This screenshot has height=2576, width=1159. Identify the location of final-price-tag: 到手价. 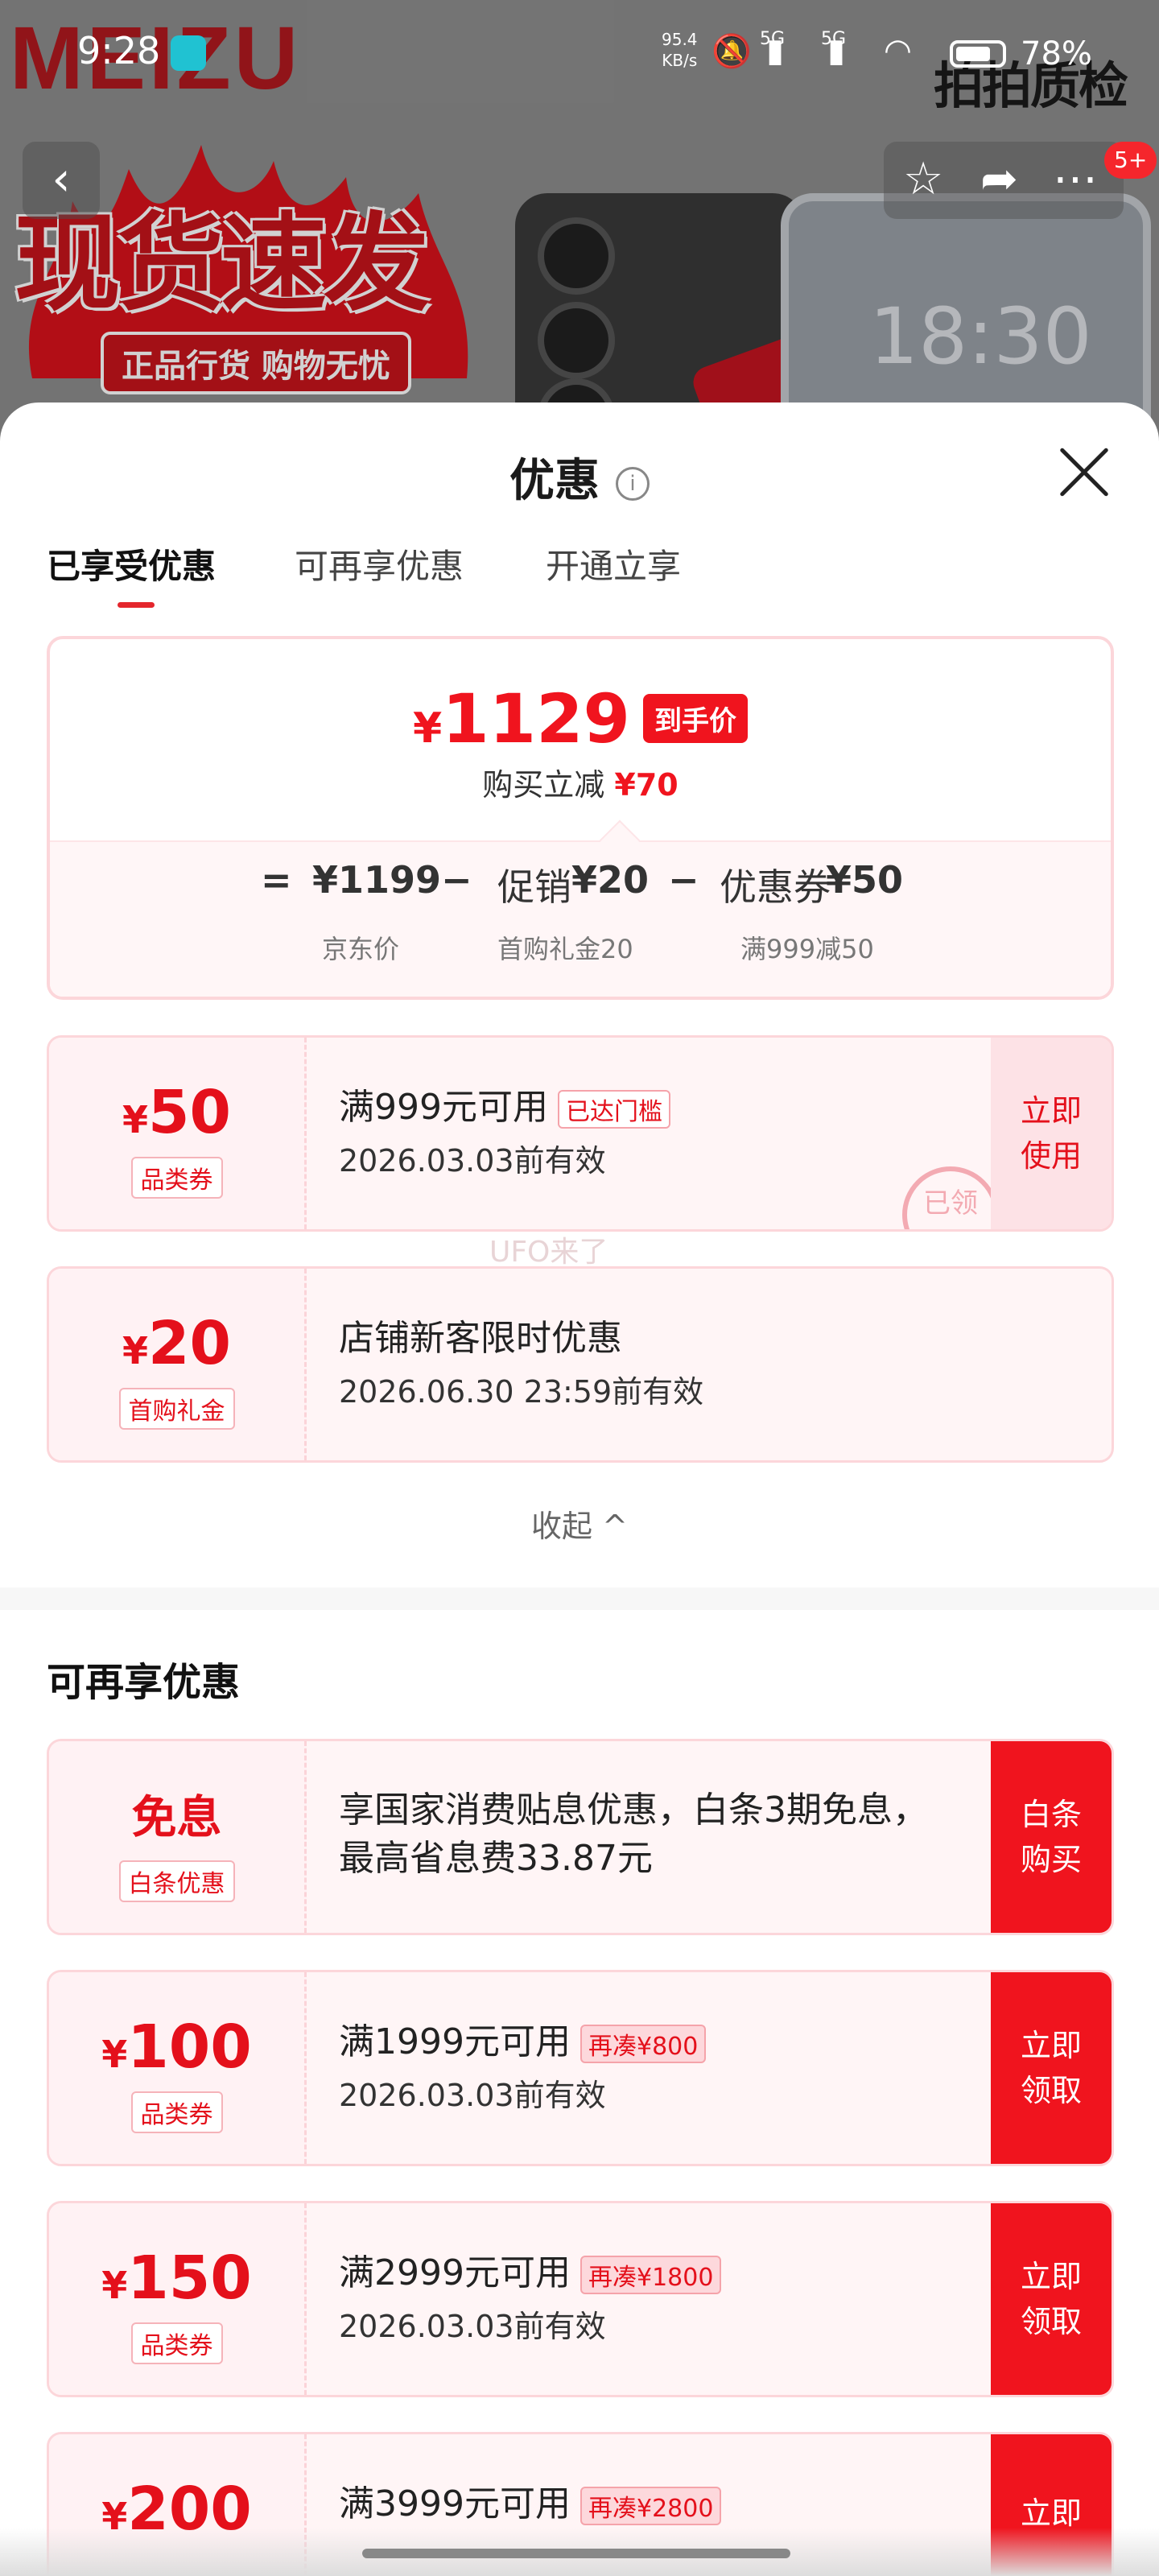
(695, 718).